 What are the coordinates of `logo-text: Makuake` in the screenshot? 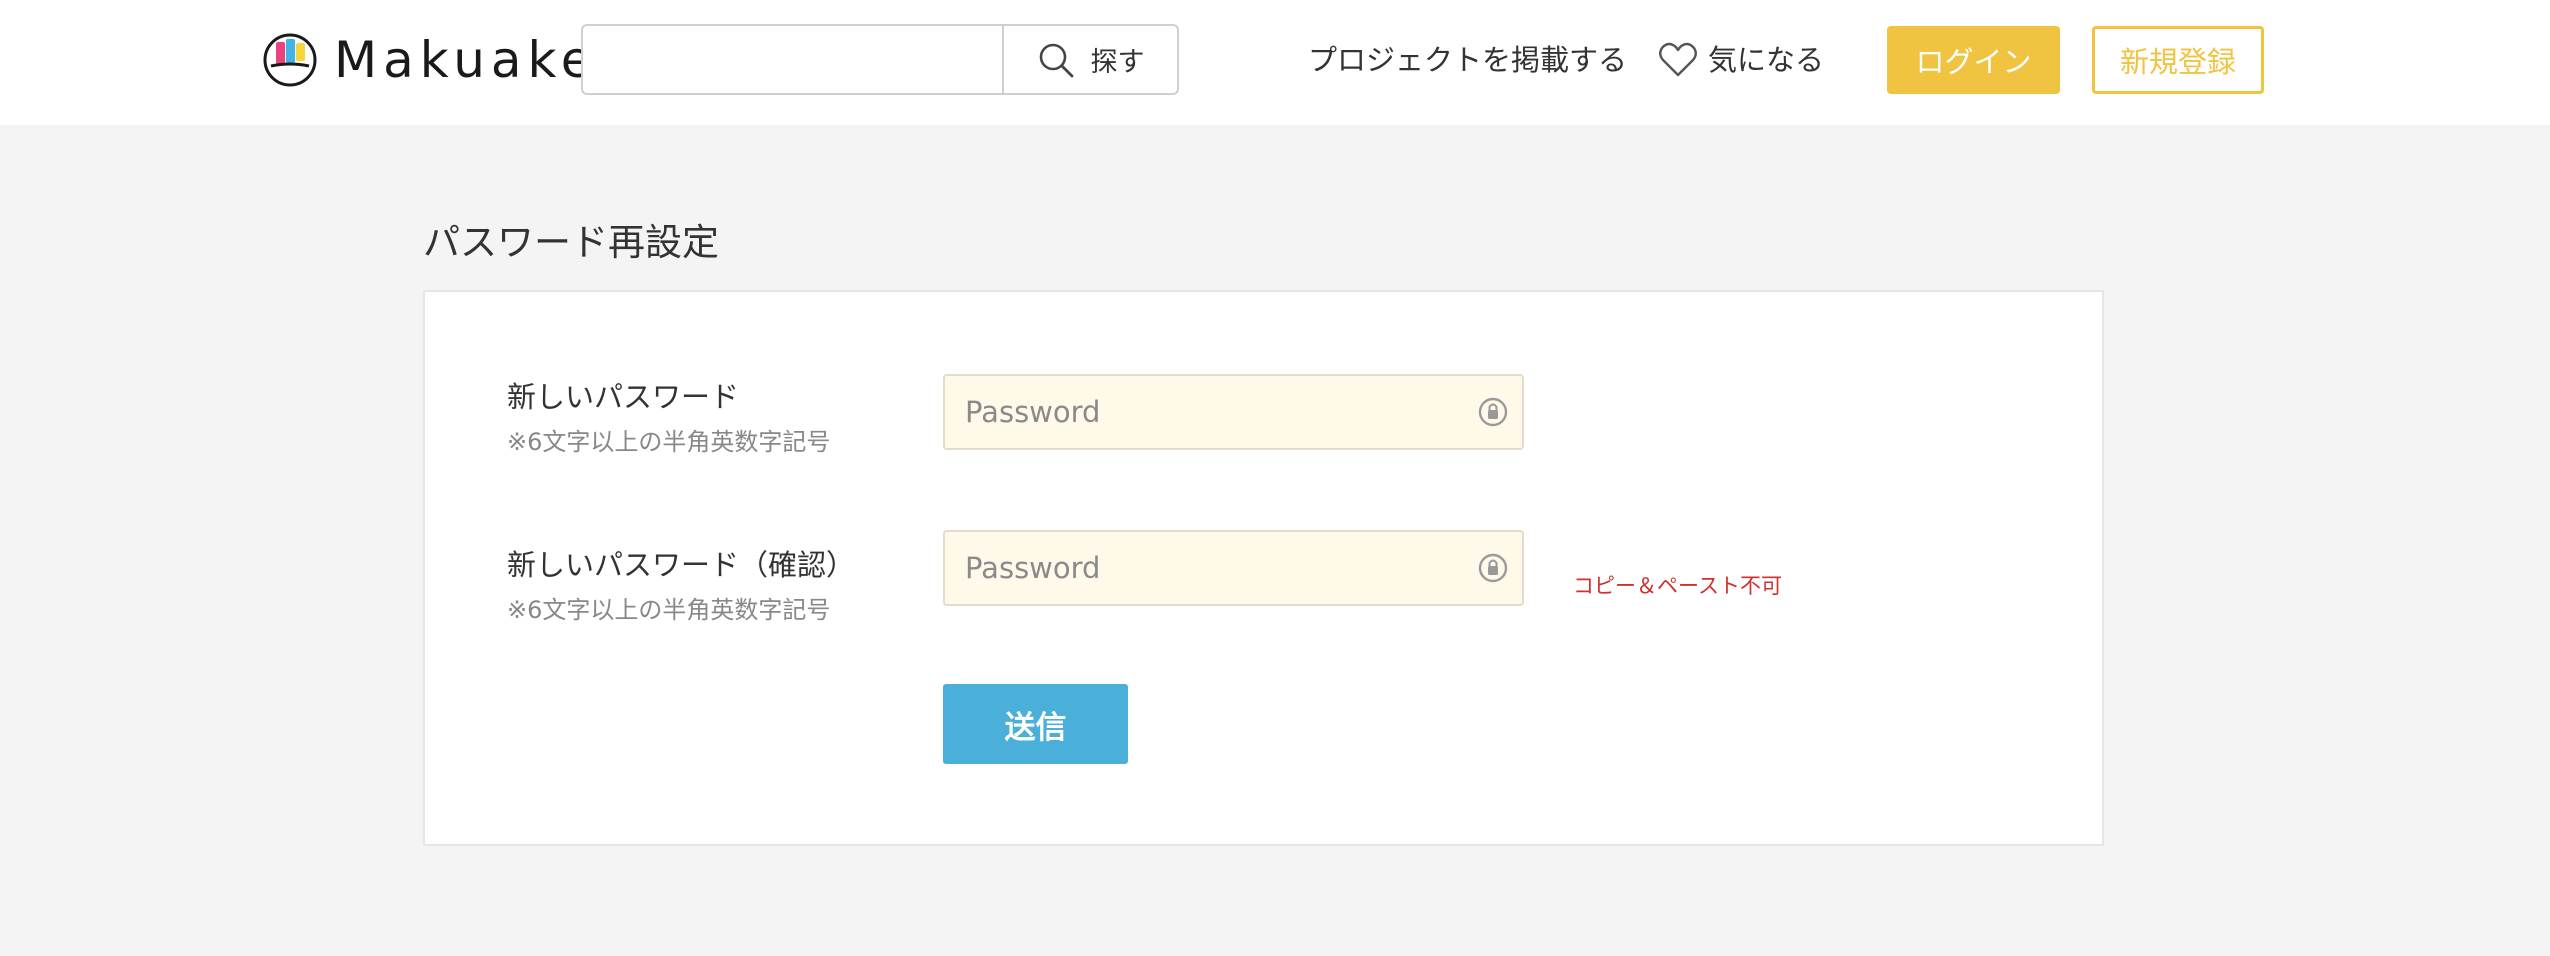 It's located at (466, 60).